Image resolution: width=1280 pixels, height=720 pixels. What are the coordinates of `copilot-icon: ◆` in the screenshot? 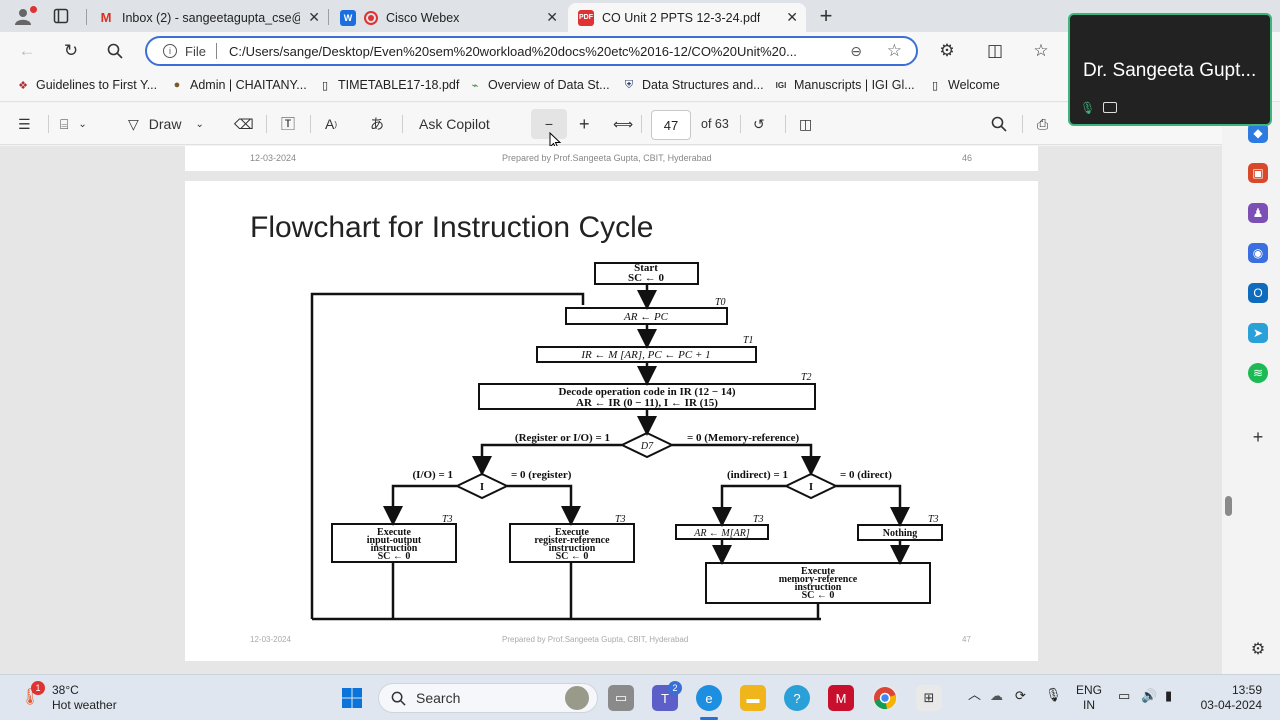 It's located at (1258, 133).